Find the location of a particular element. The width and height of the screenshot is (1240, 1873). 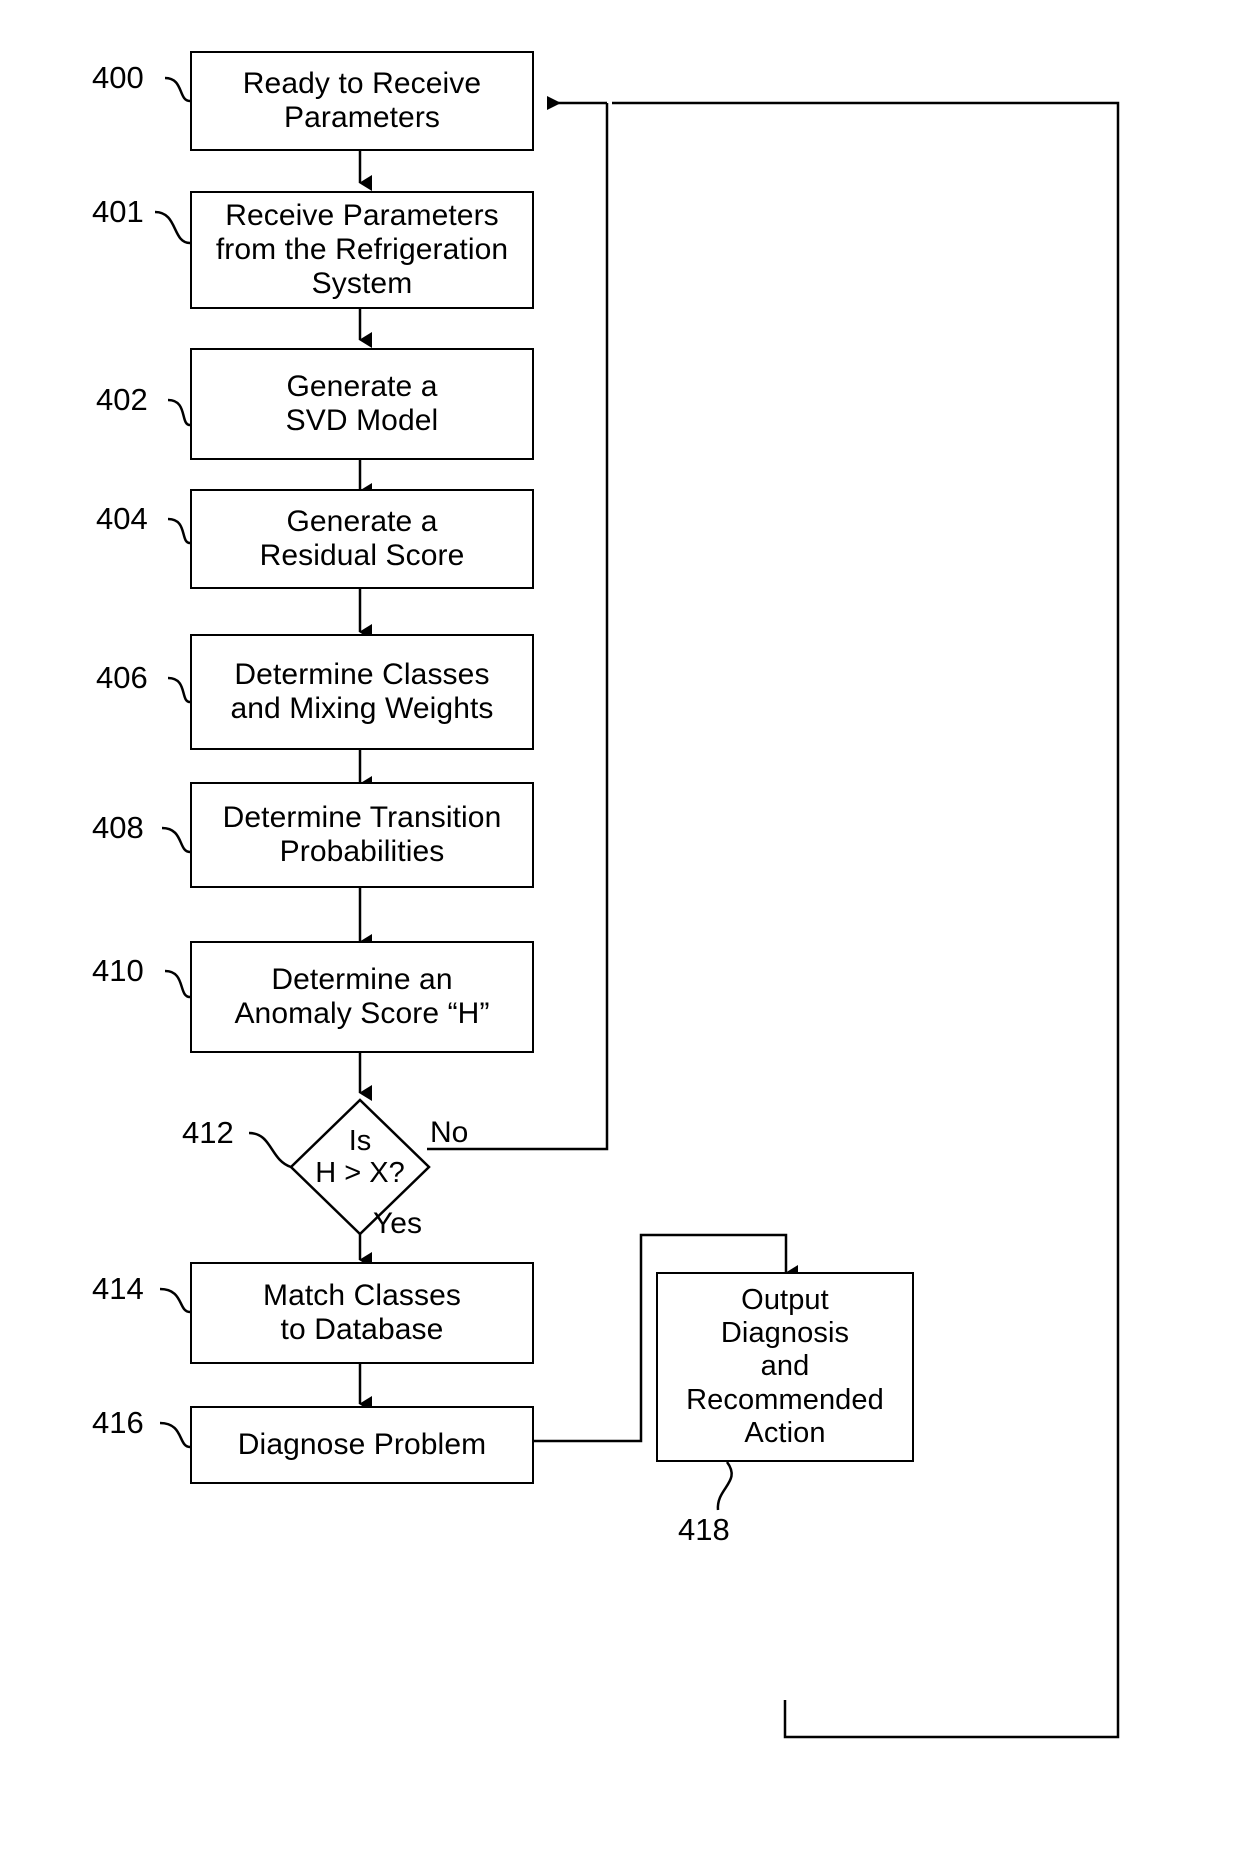

node-402: Generate a SVD Model is located at coordinates (362, 404).